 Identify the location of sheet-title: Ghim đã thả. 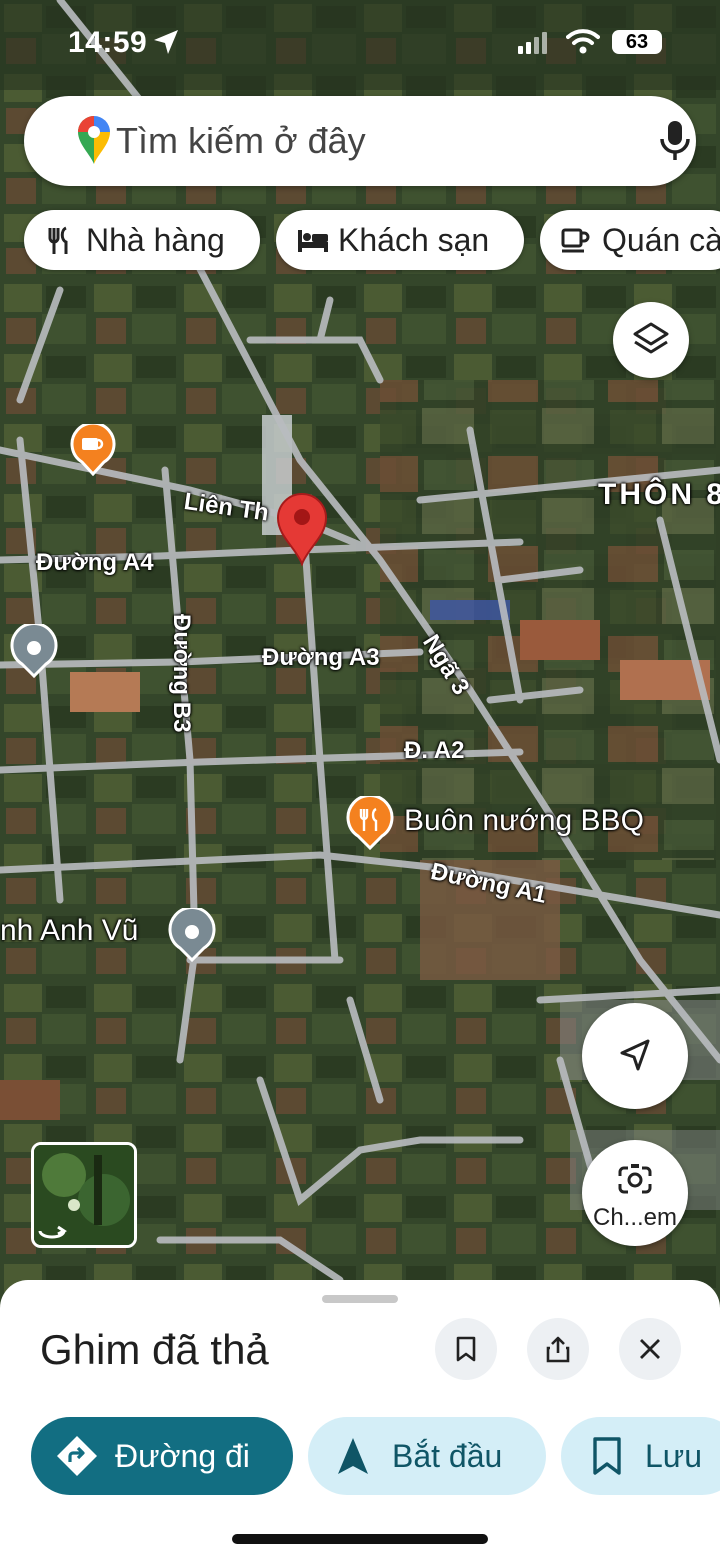
(154, 1349).